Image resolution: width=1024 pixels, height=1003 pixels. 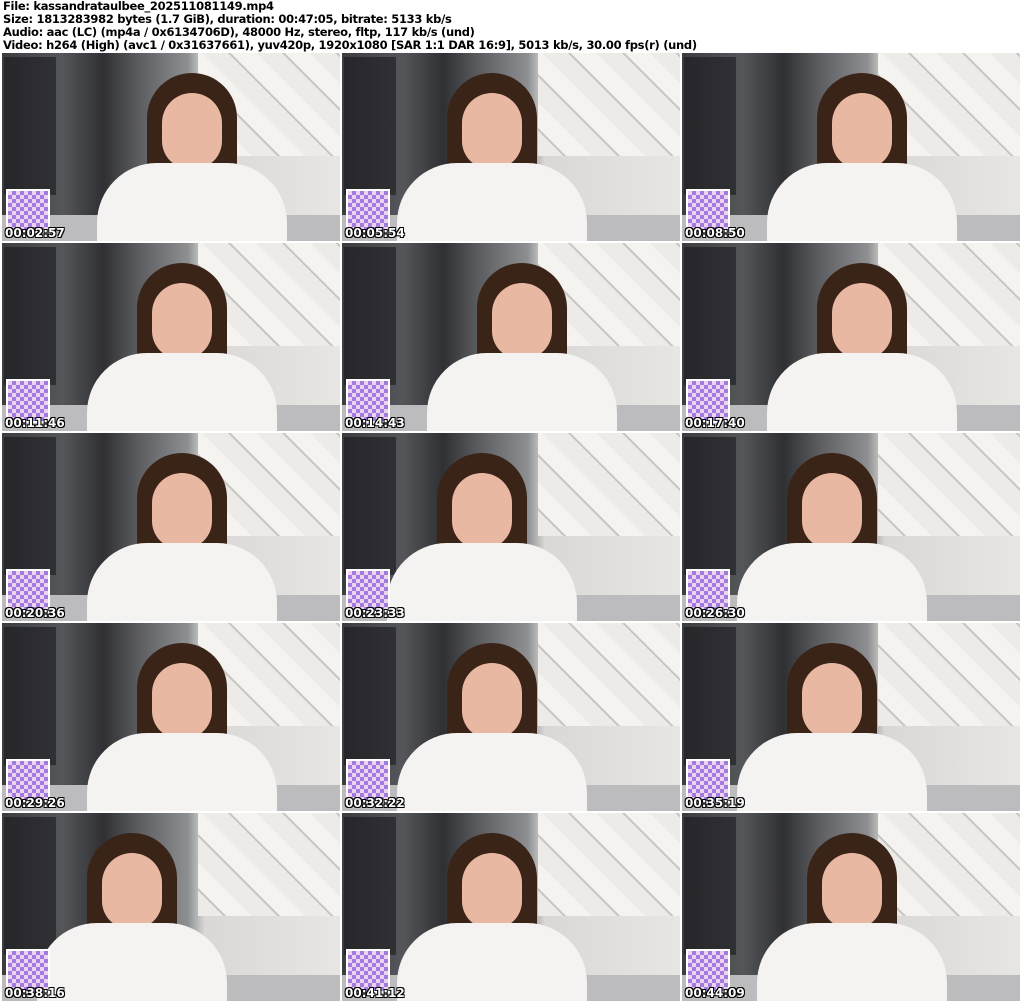 I want to click on timestamp: 00:23:33, so click(x=375, y=613).